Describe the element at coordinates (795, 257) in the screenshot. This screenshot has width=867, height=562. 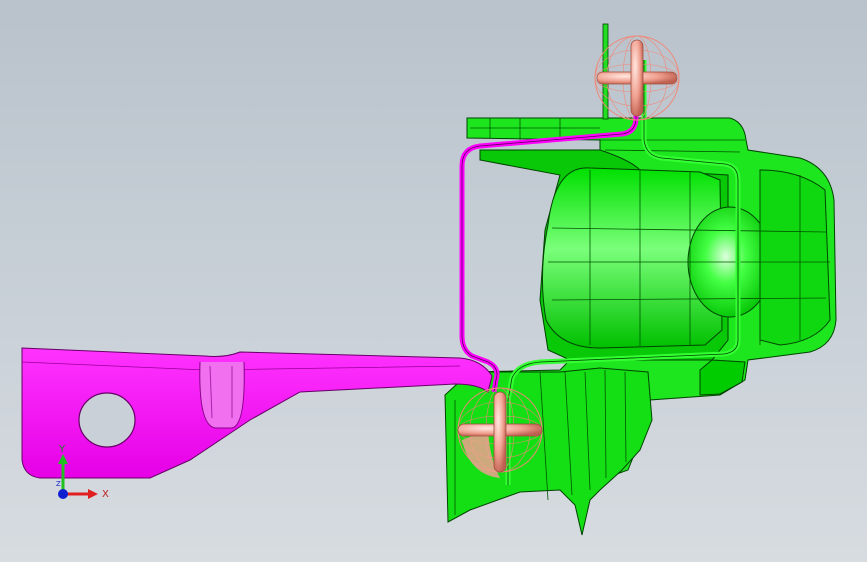
I see `body-end-cap` at that location.